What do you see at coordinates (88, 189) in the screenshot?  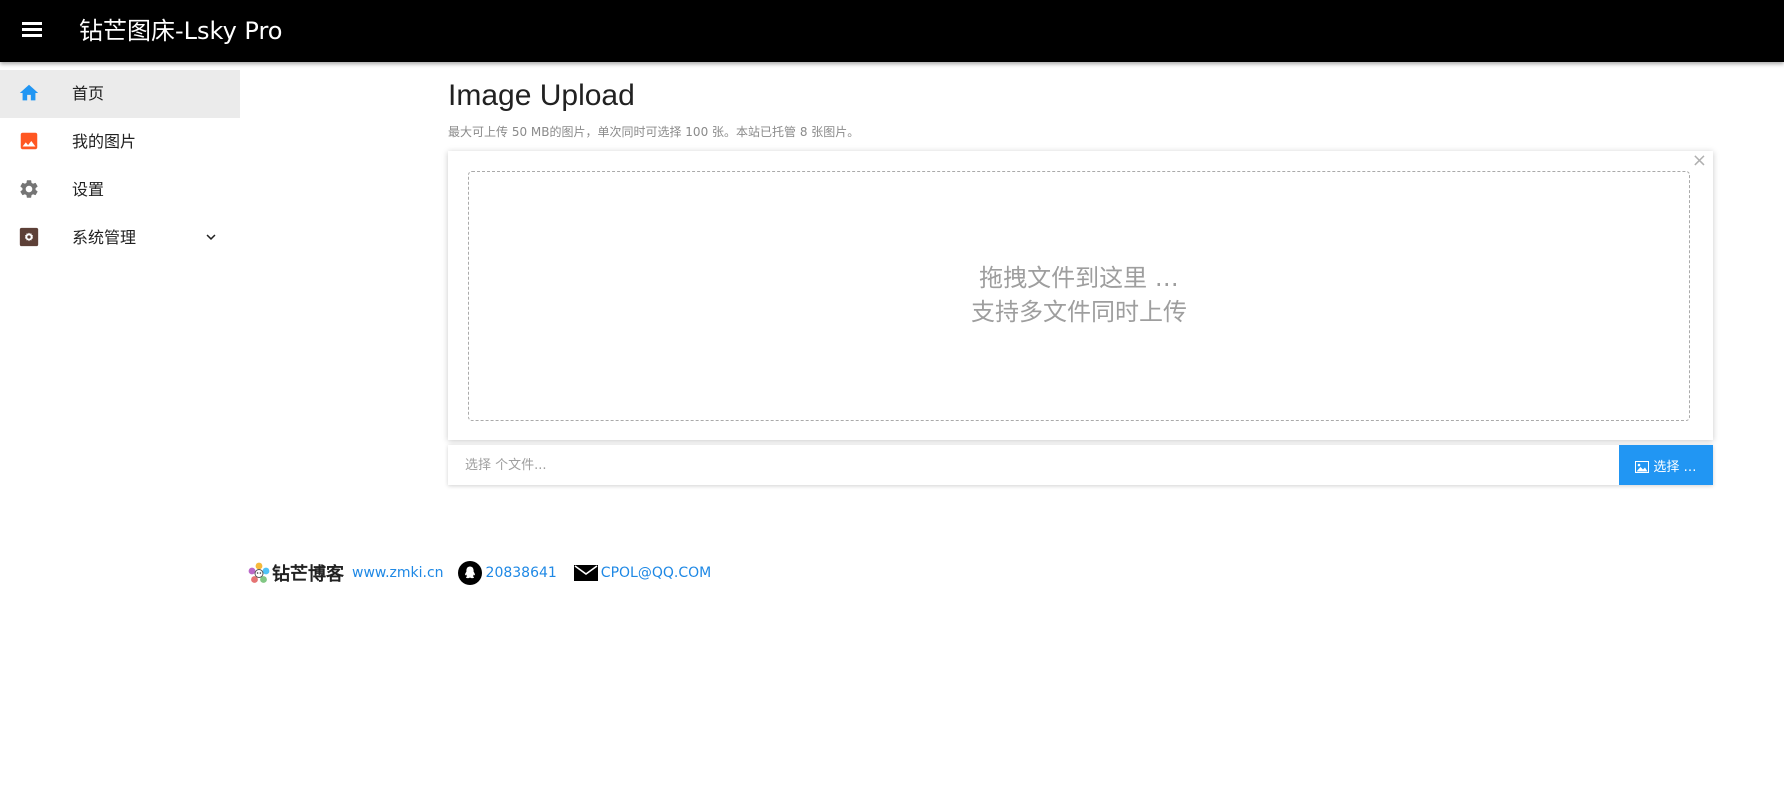 I see `sidebar-item-label: 设置` at bounding box center [88, 189].